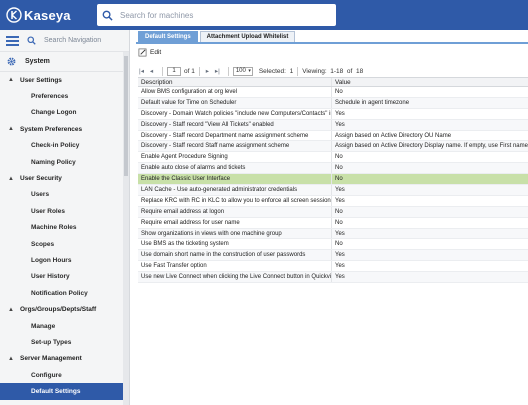 This screenshot has height=405, width=528. Describe the element at coordinates (64, 146) in the screenshot. I see `nav-item: Check-in Policy` at that location.